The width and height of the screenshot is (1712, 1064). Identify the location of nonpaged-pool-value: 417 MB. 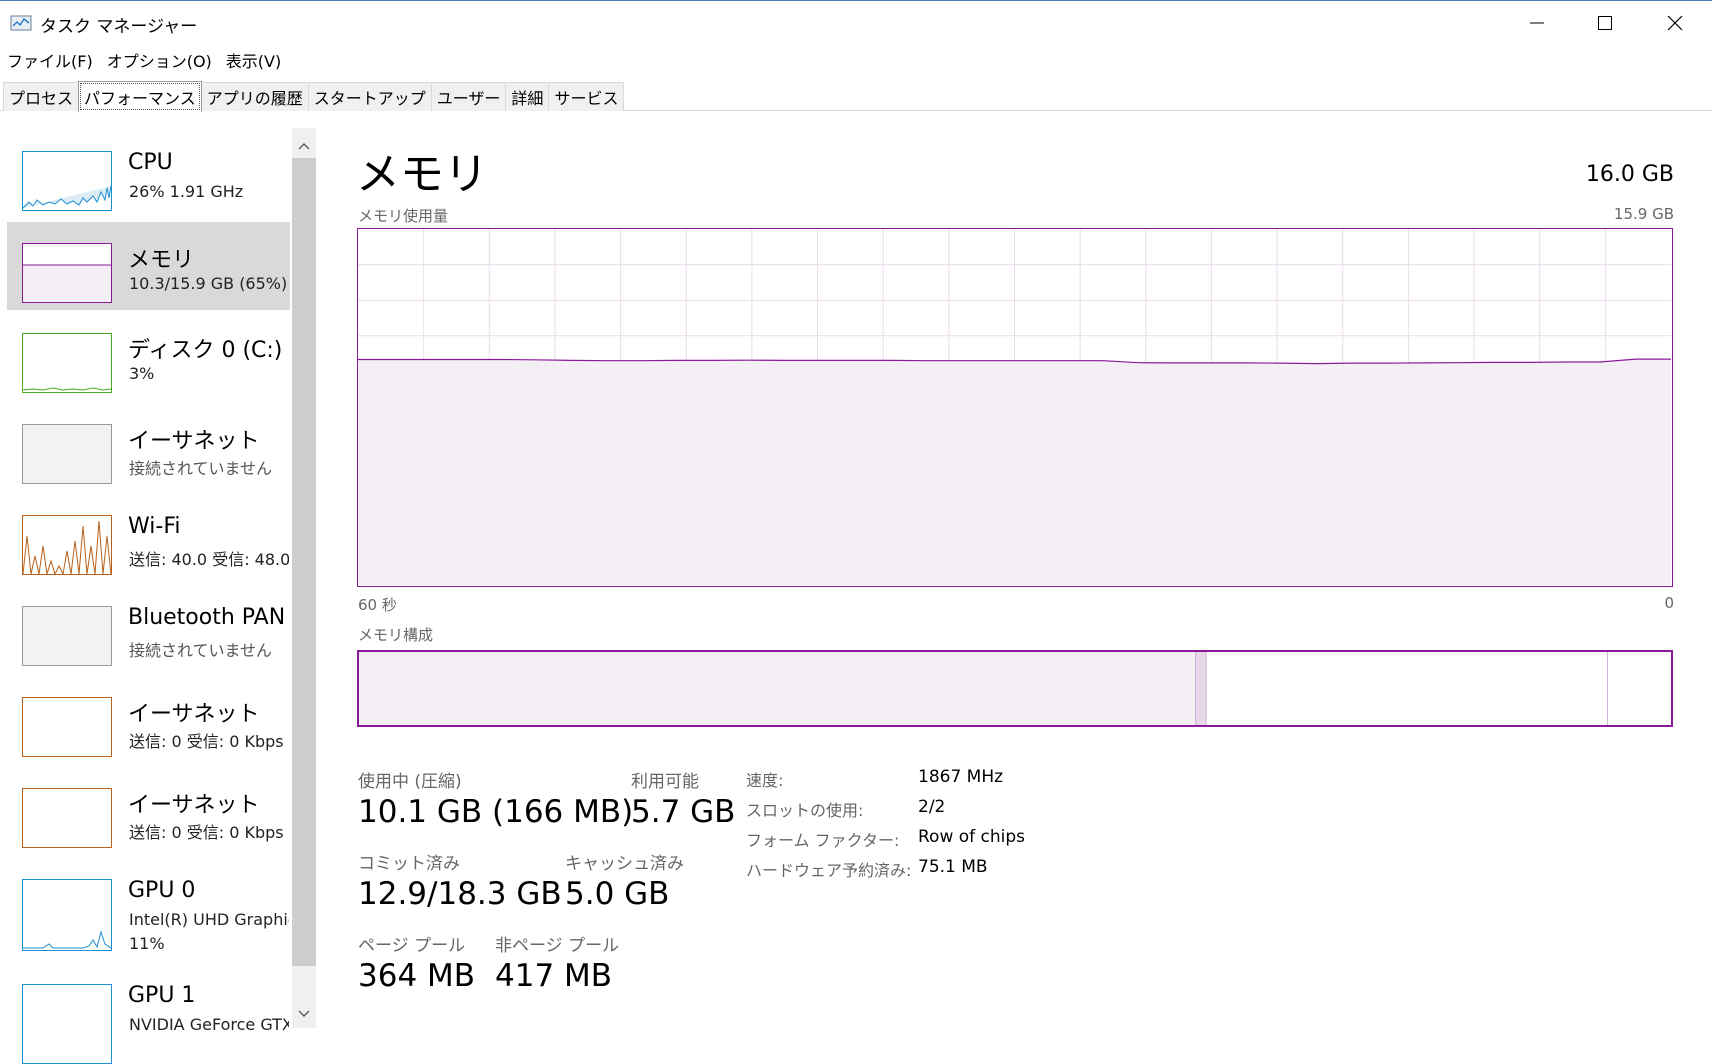
(554, 976).